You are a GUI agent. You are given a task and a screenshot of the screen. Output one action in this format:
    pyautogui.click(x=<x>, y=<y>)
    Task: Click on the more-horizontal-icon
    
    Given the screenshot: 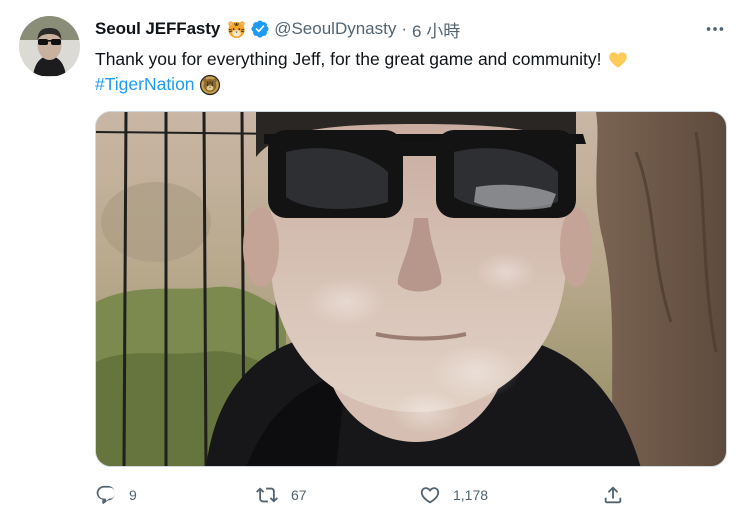 What is the action you would take?
    pyautogui.click(x=715, y=29)
    